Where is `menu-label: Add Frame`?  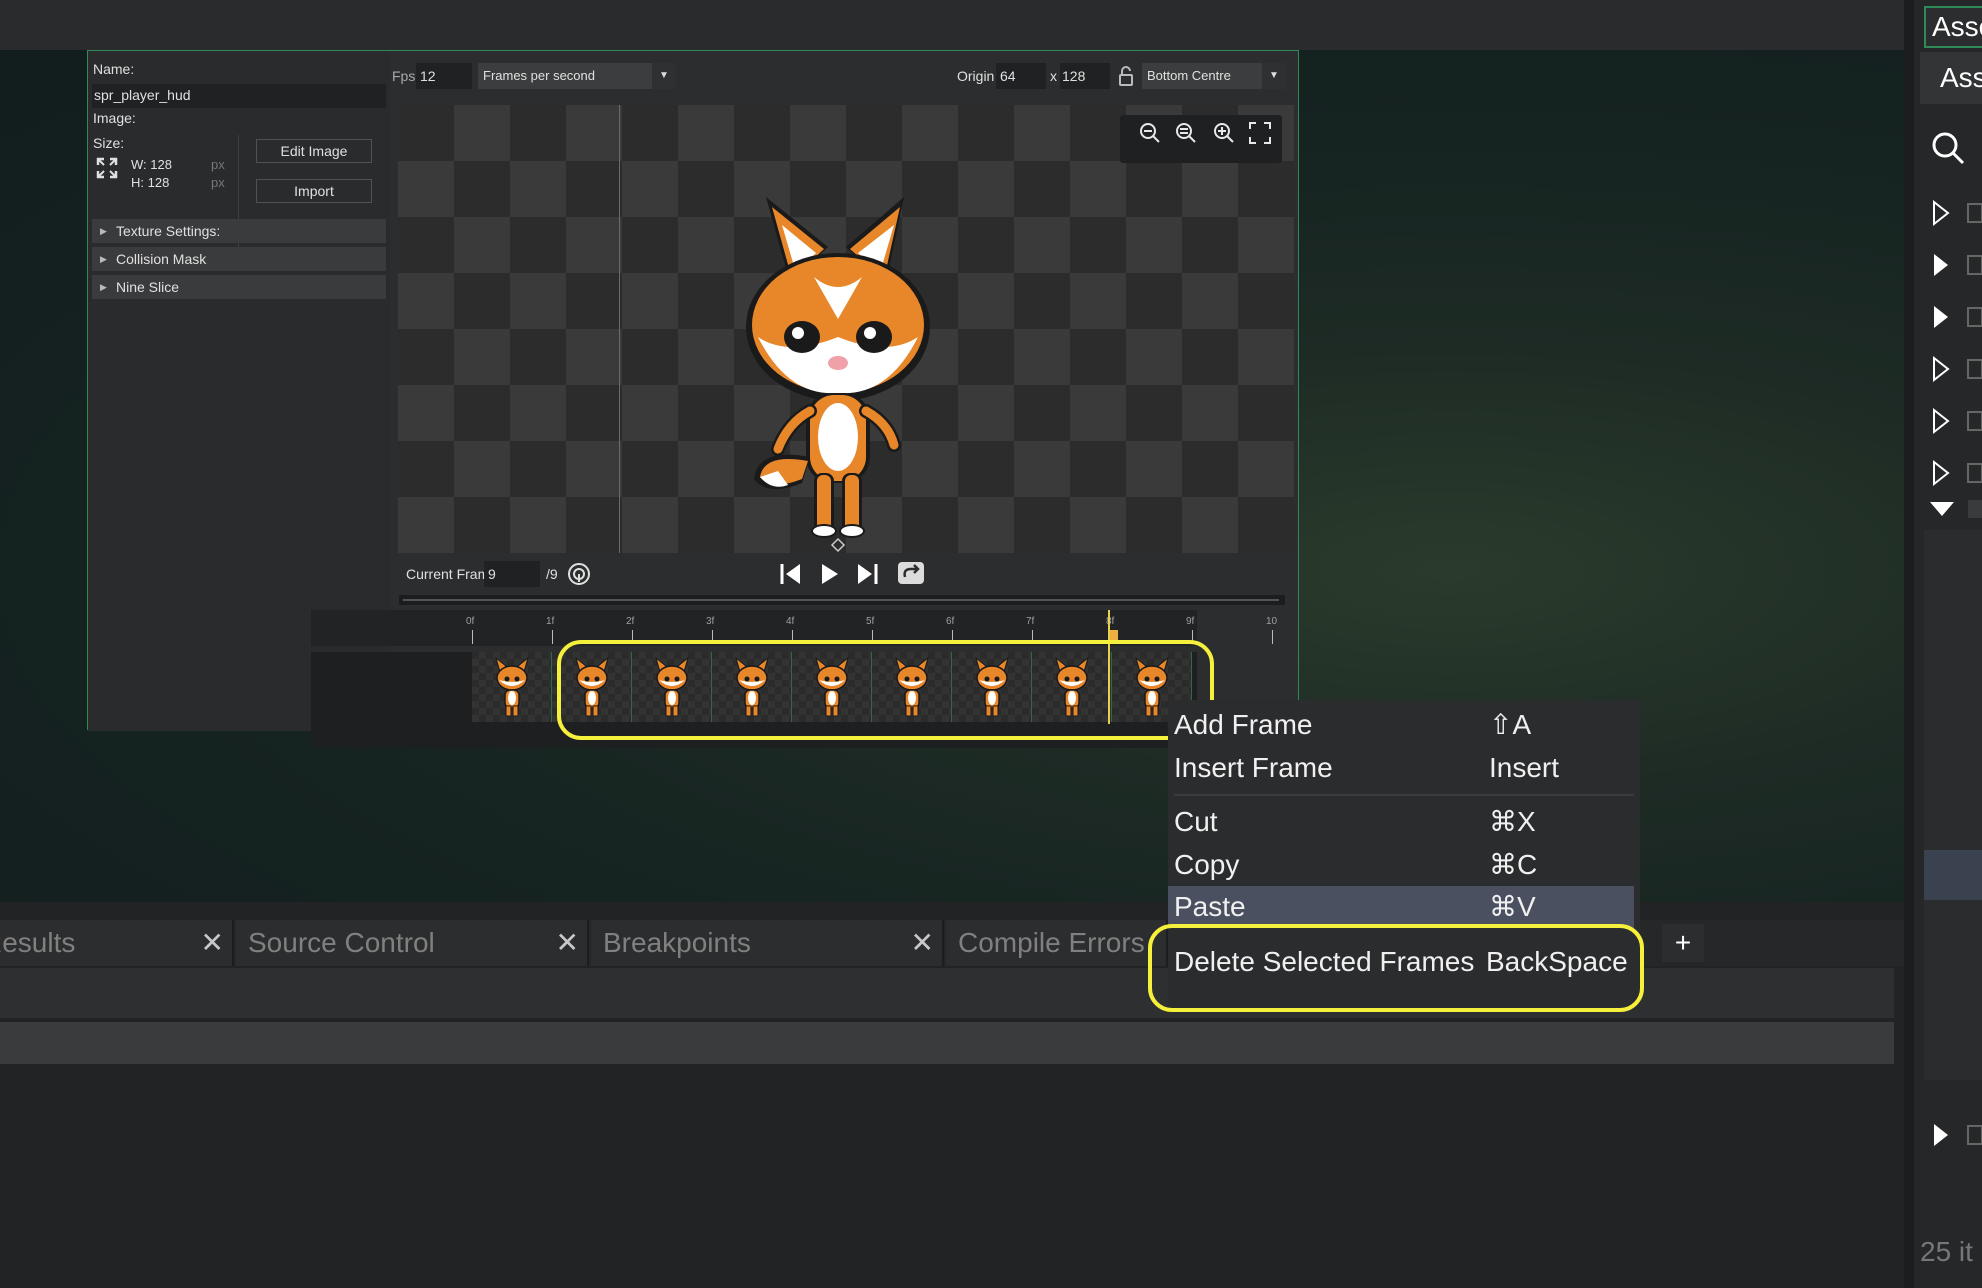 menu-label: Add Frame is located at coordinates (1243, 724).